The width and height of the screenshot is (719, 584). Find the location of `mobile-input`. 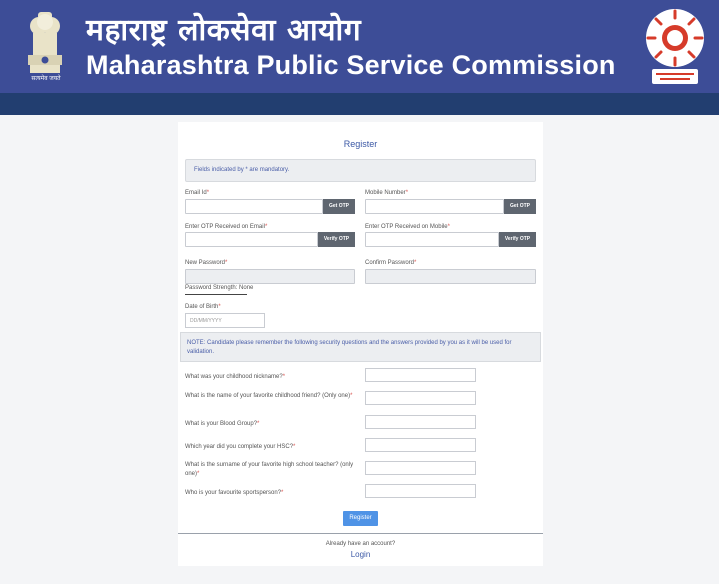

mobile-input is located at coordinates (434, 206).